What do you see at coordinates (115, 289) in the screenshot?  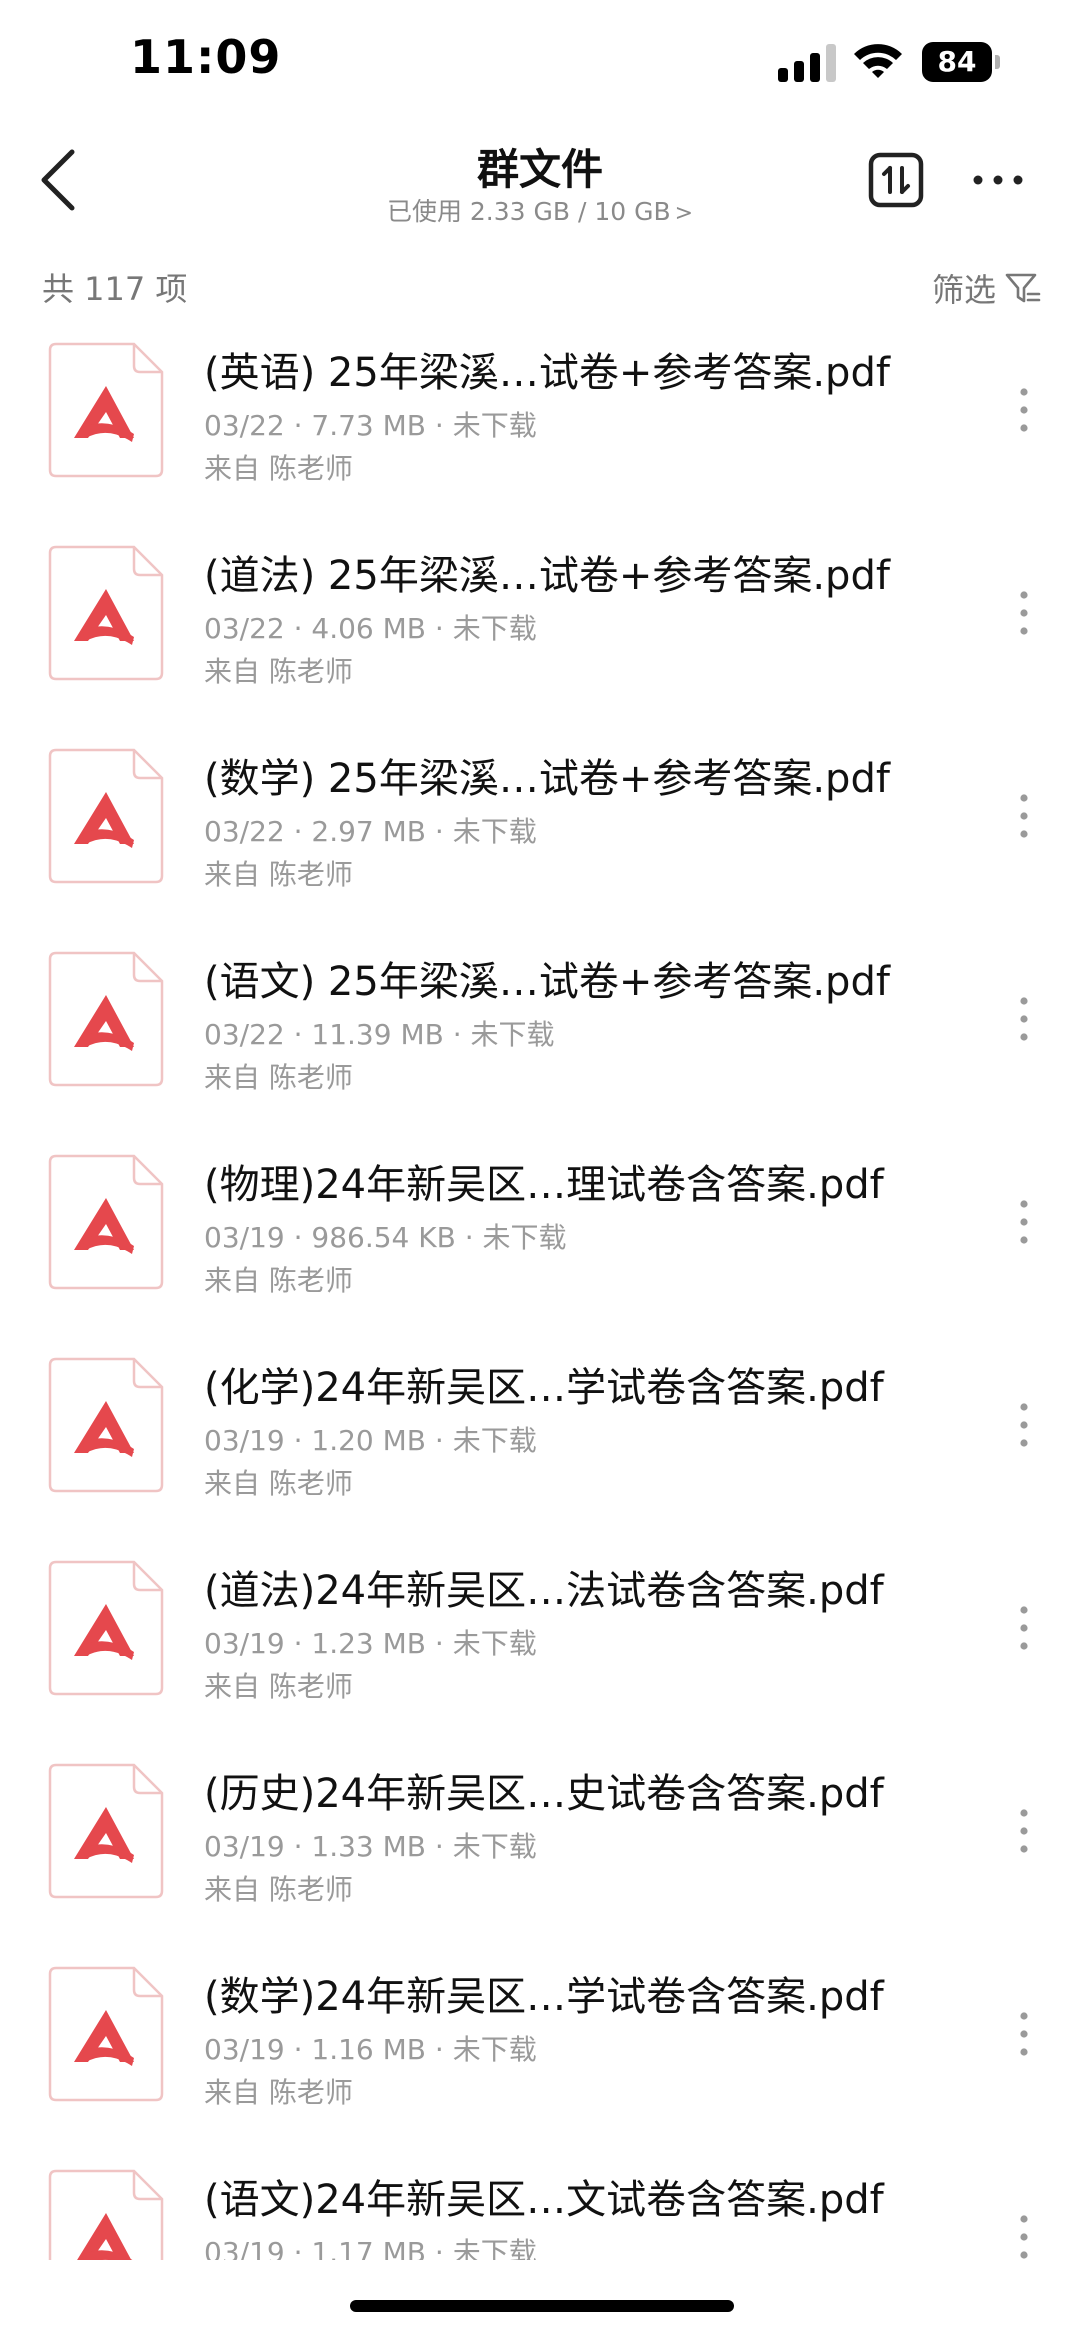 I see `file-count-label: 共 117 项` at bounding box center [115, 289].